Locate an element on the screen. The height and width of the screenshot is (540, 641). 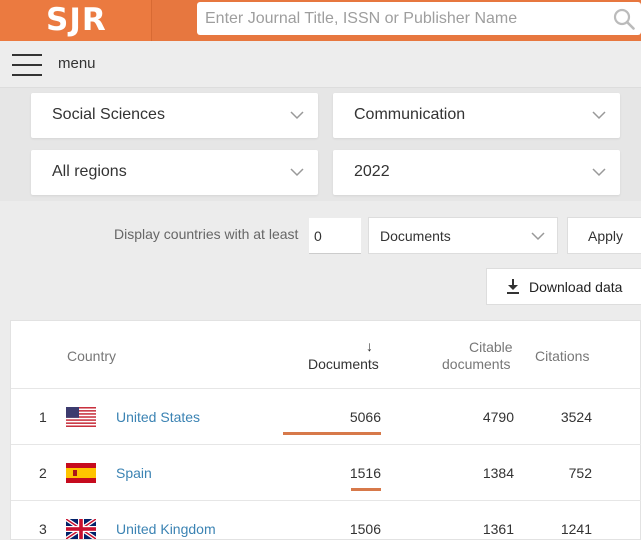
country-link: Spain is located at coordinates (134, 473).